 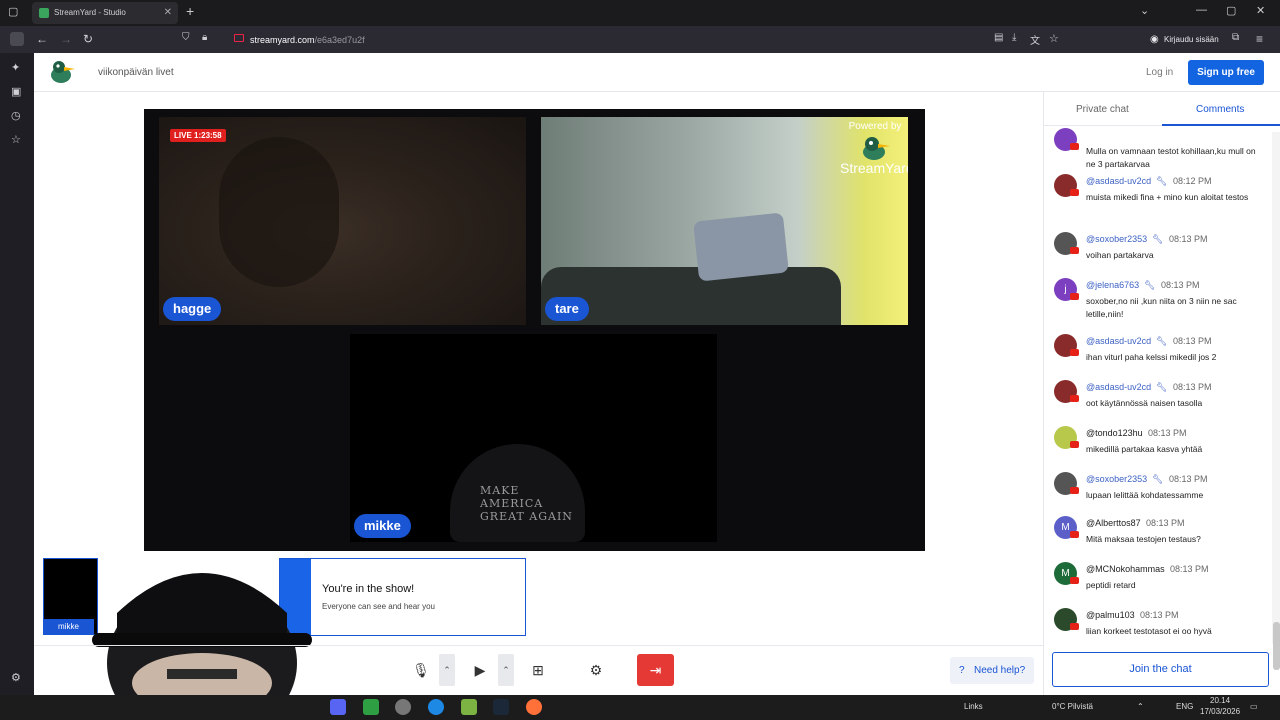 I want to click on app-green-icon, so click(x=371, y=707).